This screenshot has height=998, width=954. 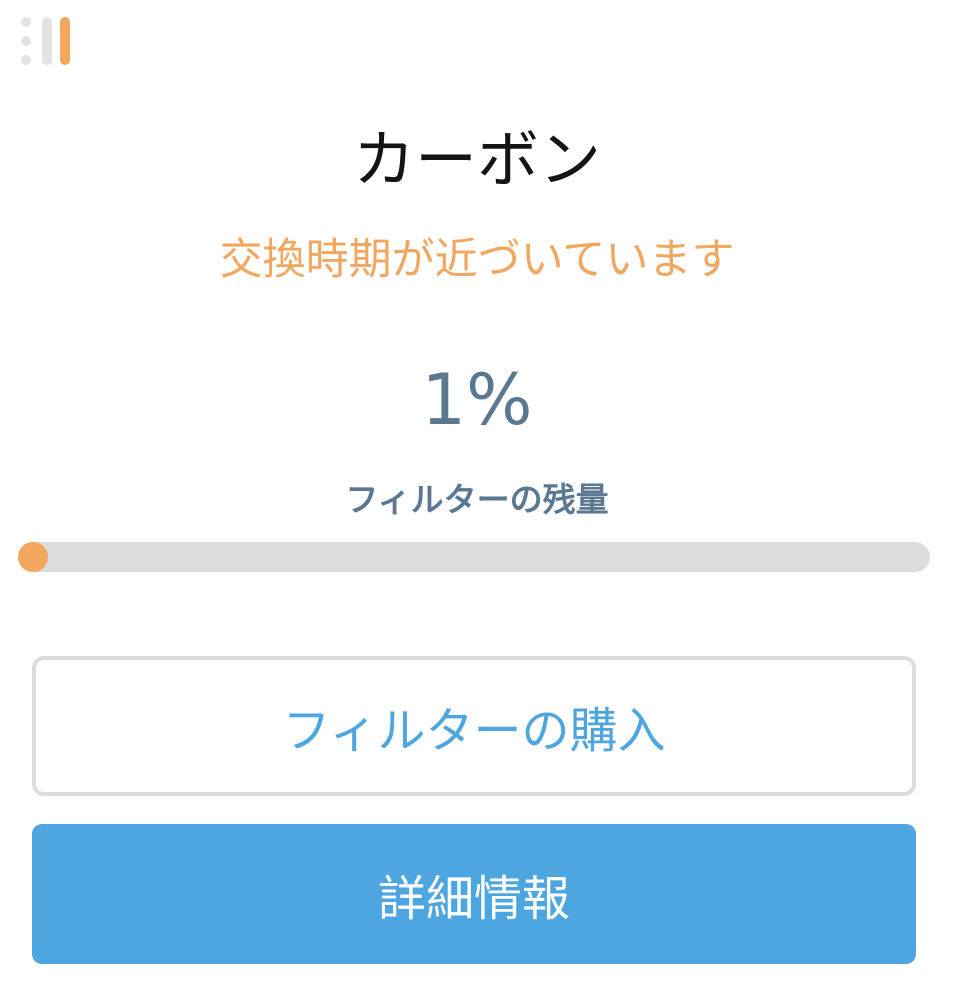 What do you see at coordinates (477, 400) in the screenshot?
I see `remaining-percent: 1%` at bounding box center [477, 400].